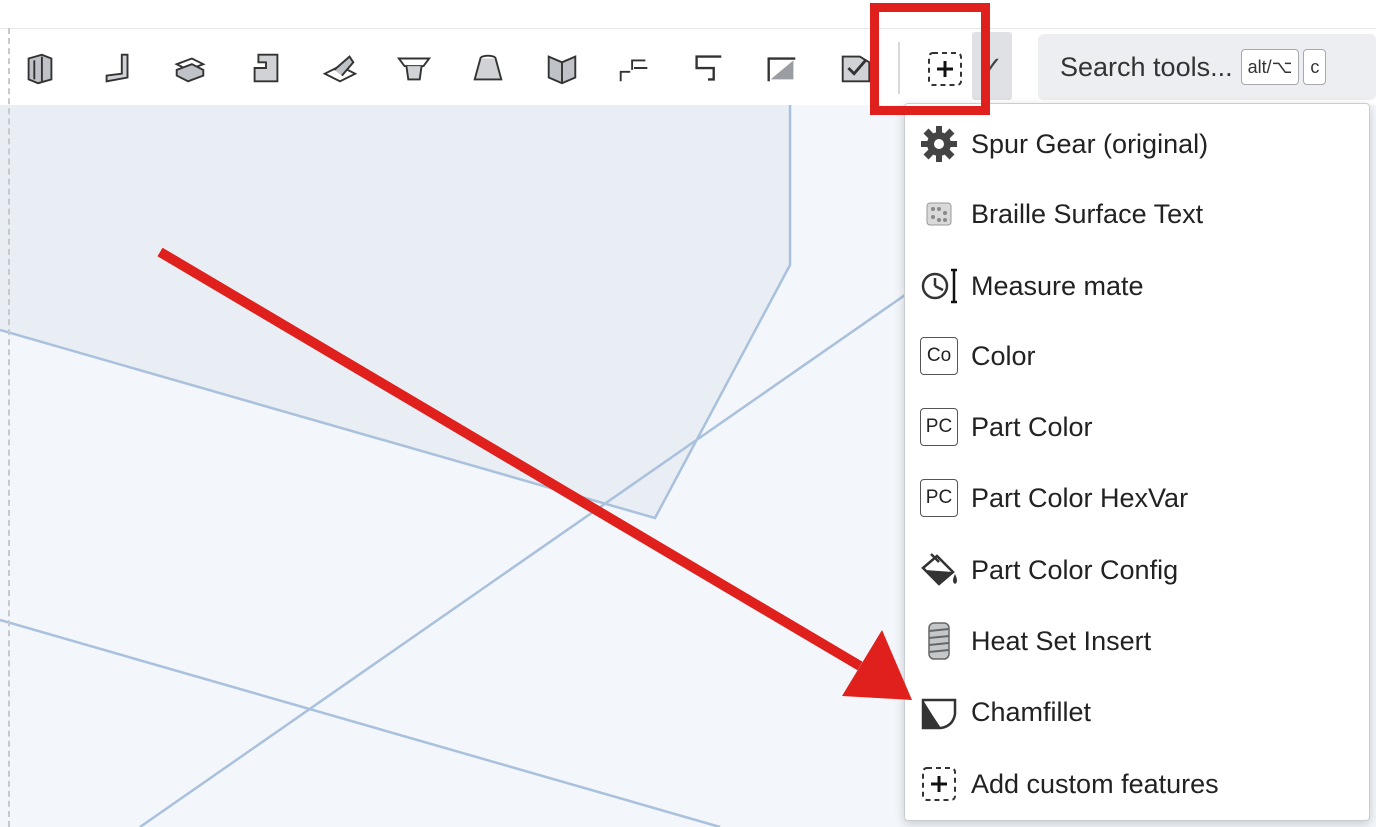  Describe the element at coordinates (634, 68) in the screenshot. I see `jog-icon` at that location.